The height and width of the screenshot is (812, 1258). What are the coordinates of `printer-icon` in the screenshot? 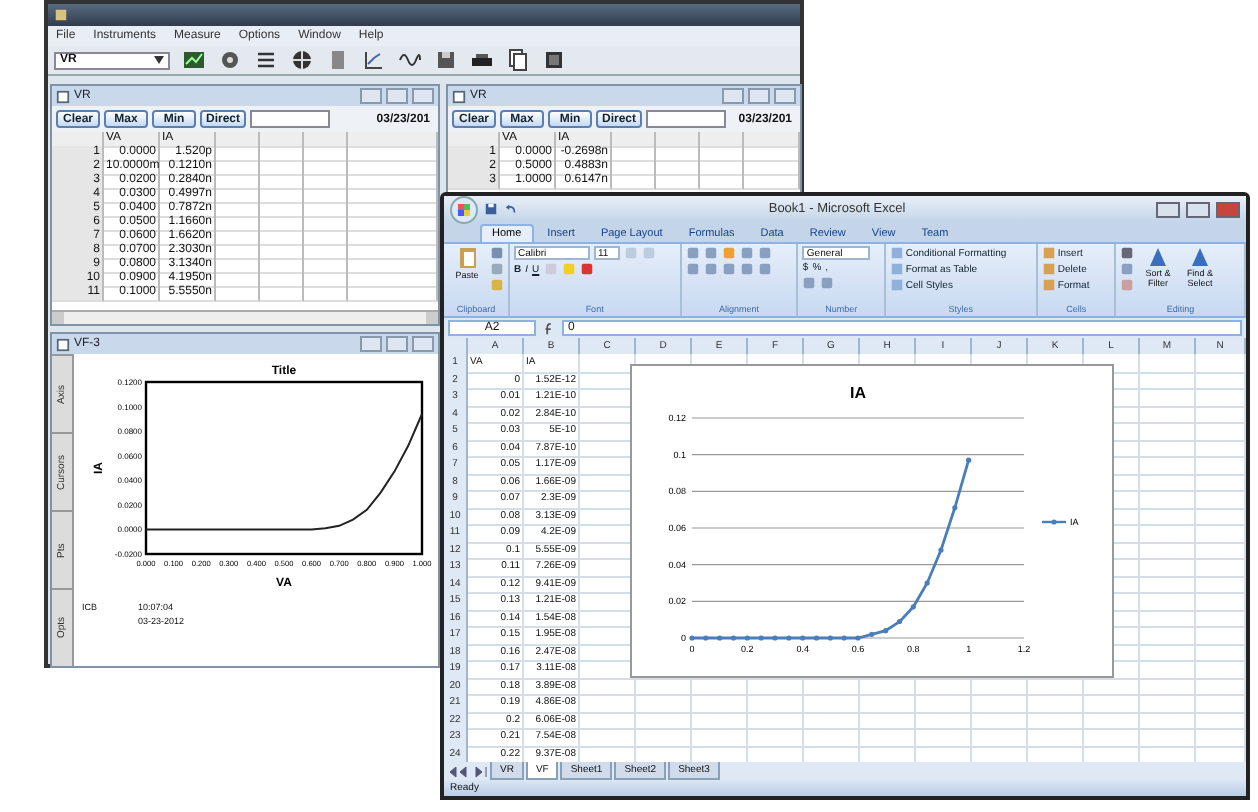 It's located at (482, 60).